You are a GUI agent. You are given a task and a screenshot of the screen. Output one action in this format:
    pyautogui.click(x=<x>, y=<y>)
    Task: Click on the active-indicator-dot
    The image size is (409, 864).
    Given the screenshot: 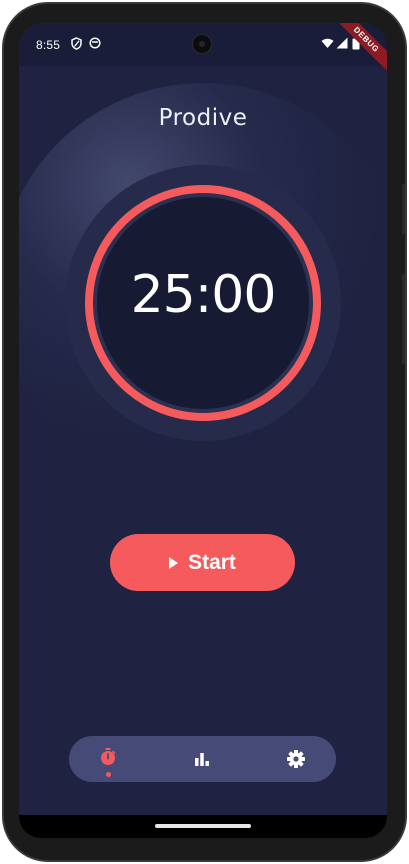 What is the action you would take?
    pyautogui.click(x=108, y=774)
    